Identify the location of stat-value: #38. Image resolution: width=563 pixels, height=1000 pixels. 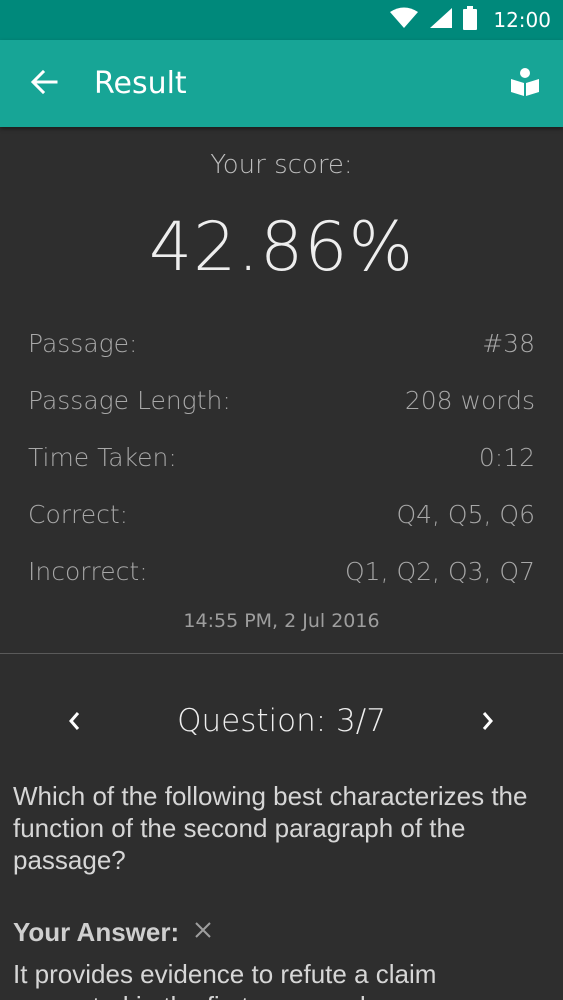
(508, 343).